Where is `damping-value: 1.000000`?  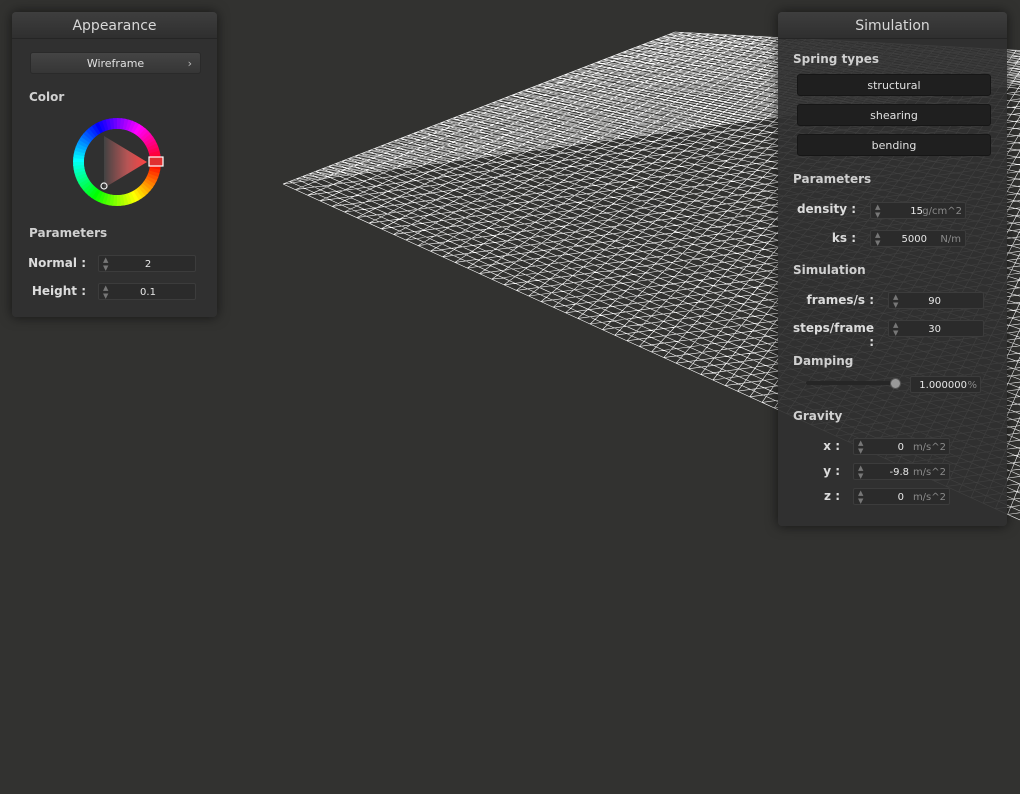 damping-value: 1.000000 is located at coordinates (943, 385).